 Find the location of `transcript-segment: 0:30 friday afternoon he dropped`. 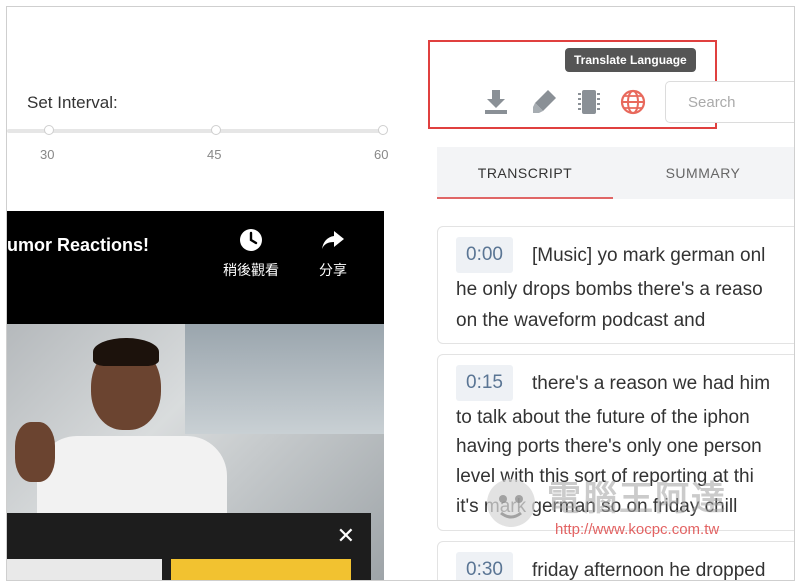

transcript-segment: 0:30 friday afternoon he dropped is located at coordinates (615, 561).